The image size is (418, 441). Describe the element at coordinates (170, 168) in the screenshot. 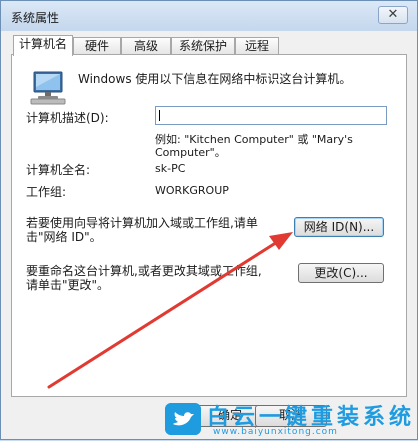

I see `full-name-value: sk-PC` at that location.